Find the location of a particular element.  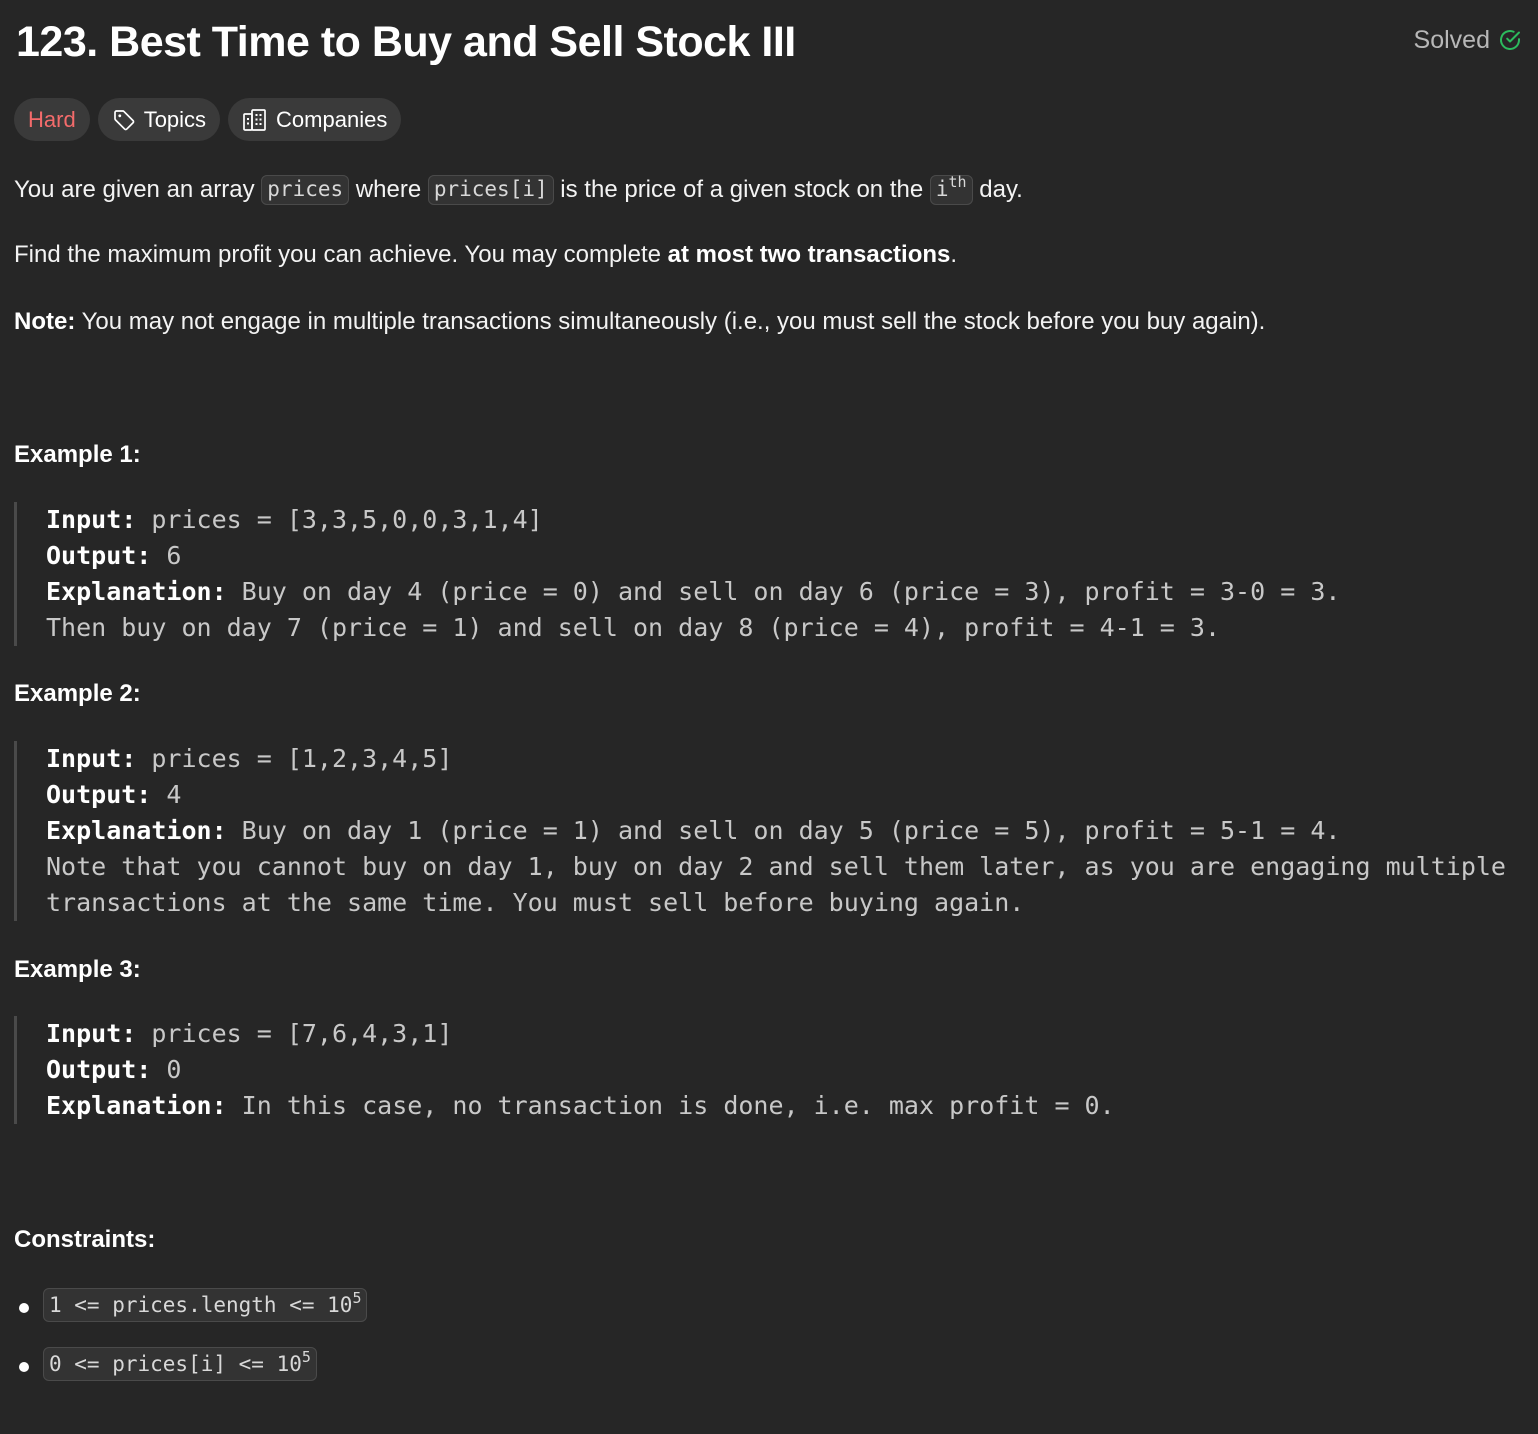

output-value: 0 is located at coordinates (166, 1069).